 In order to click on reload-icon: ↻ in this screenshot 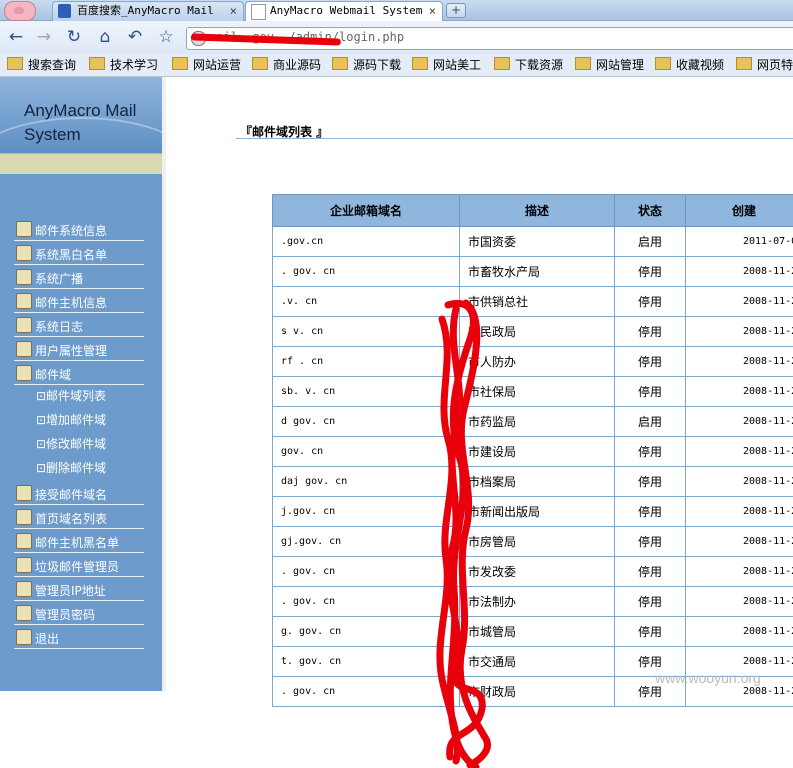, I will do `click(74, 37)`.